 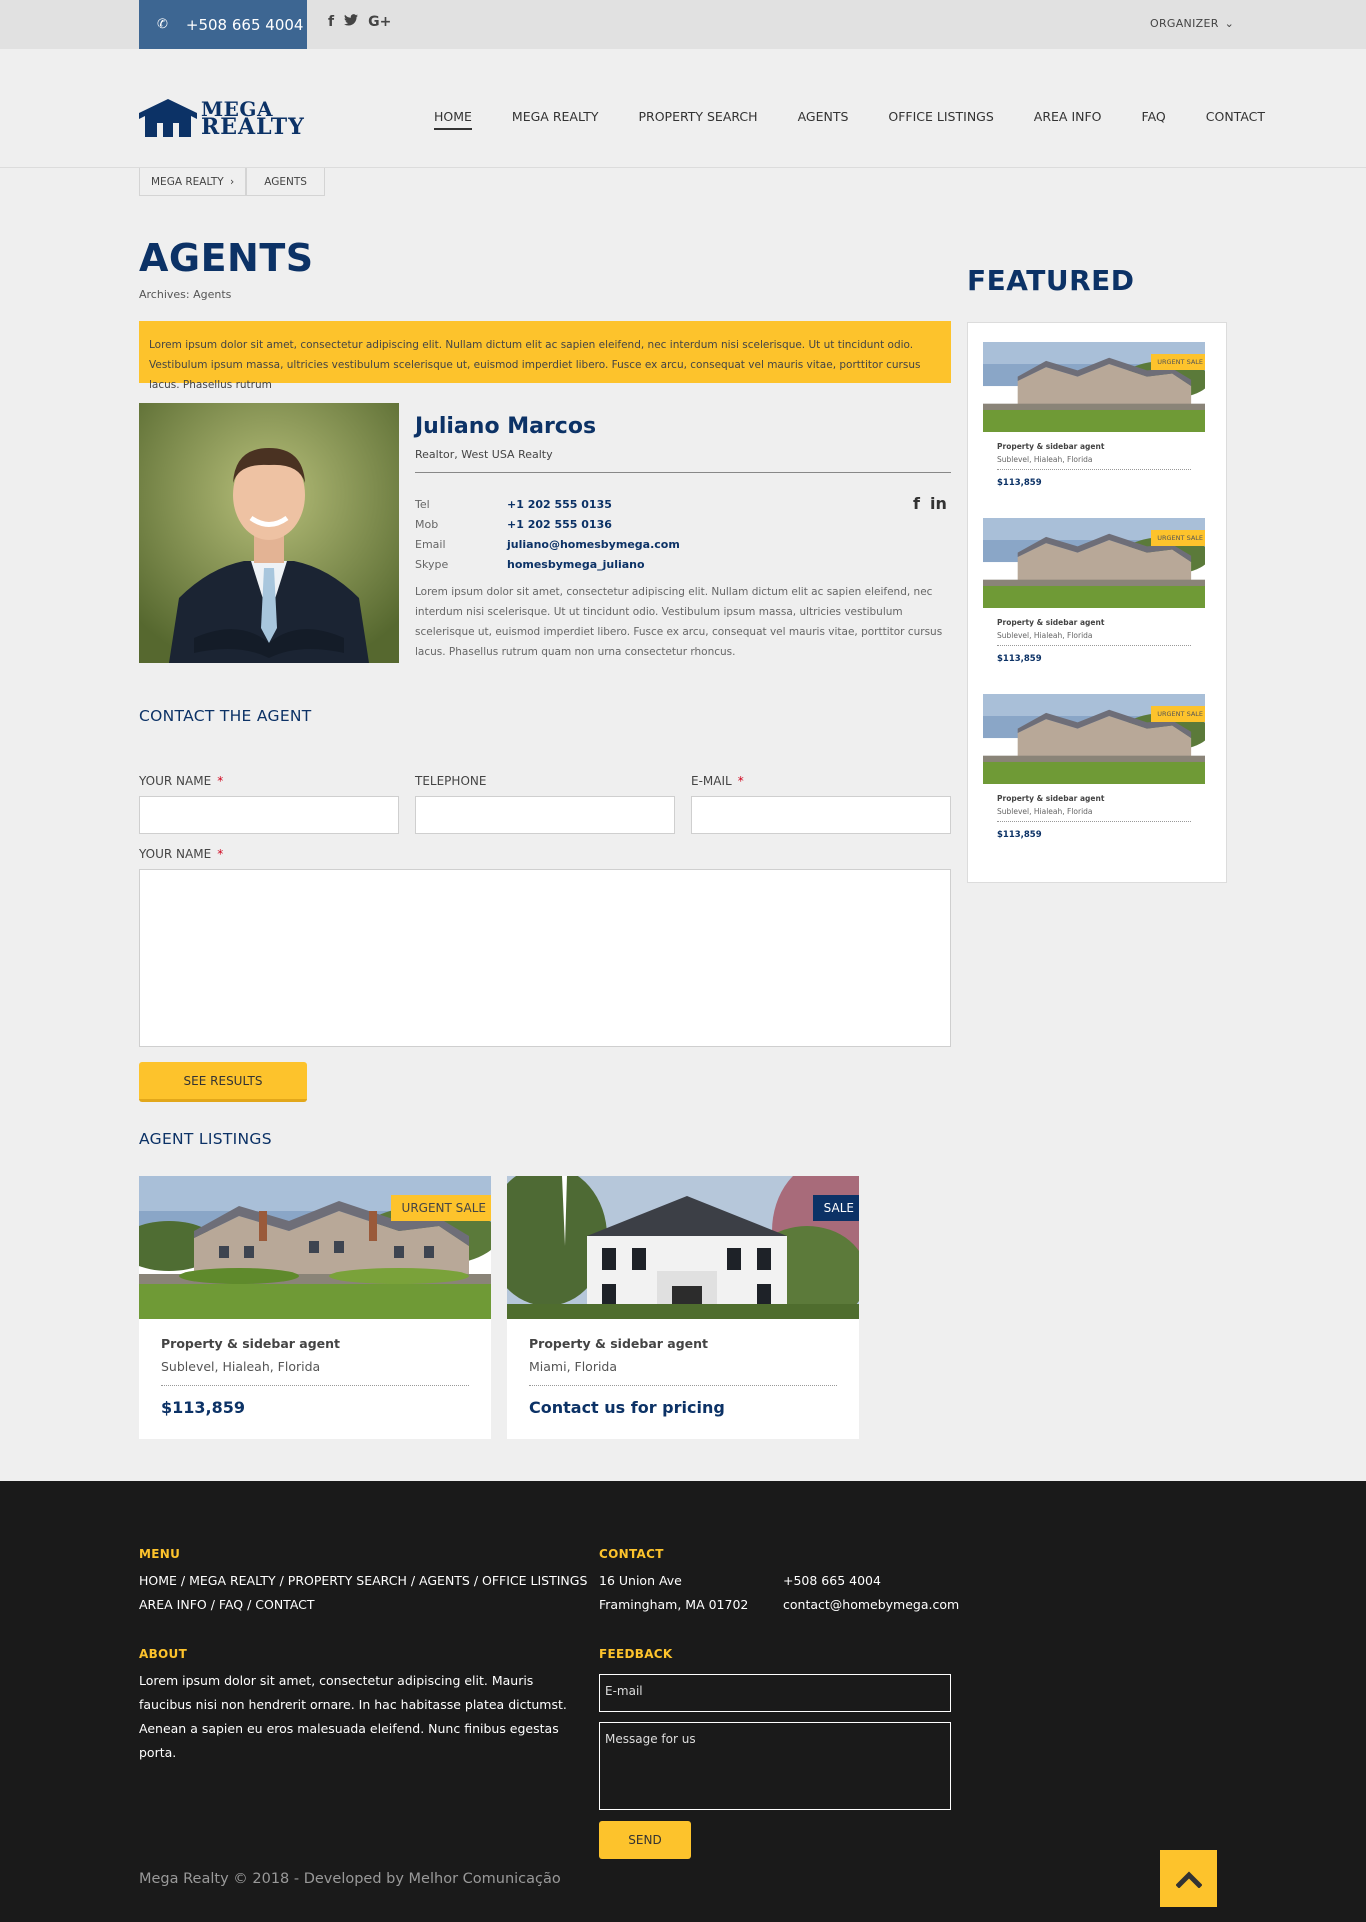 I want to click on tel-value: +1 202 555 0135, so click(x=559, y=505).